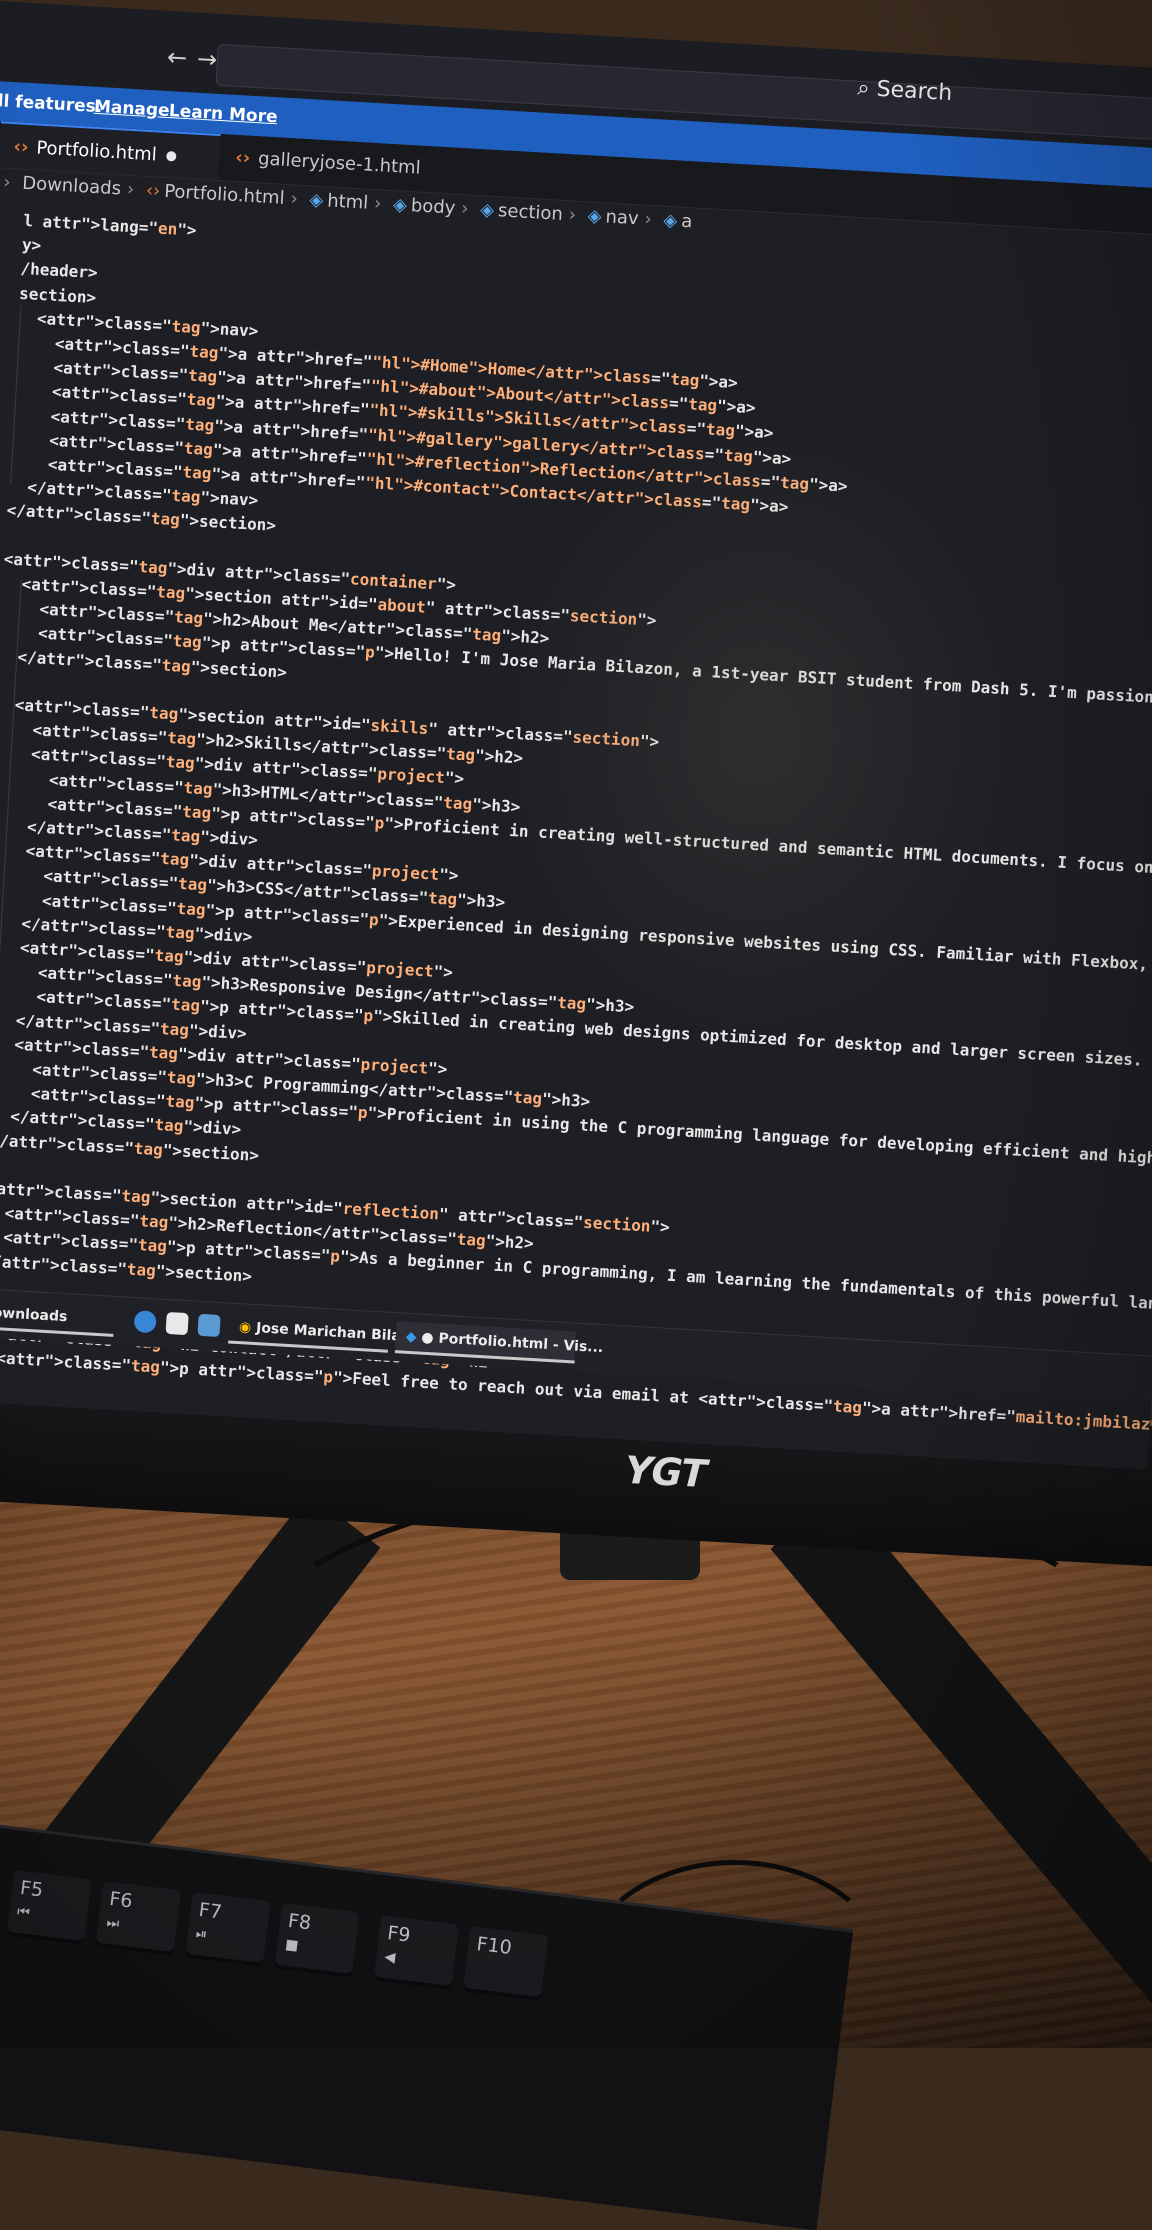 The width and height of the screenshot is (1152, 2230). Describe the element at coordinates (209, 1325) in the screenshot. I see `mail-icon` at that location.